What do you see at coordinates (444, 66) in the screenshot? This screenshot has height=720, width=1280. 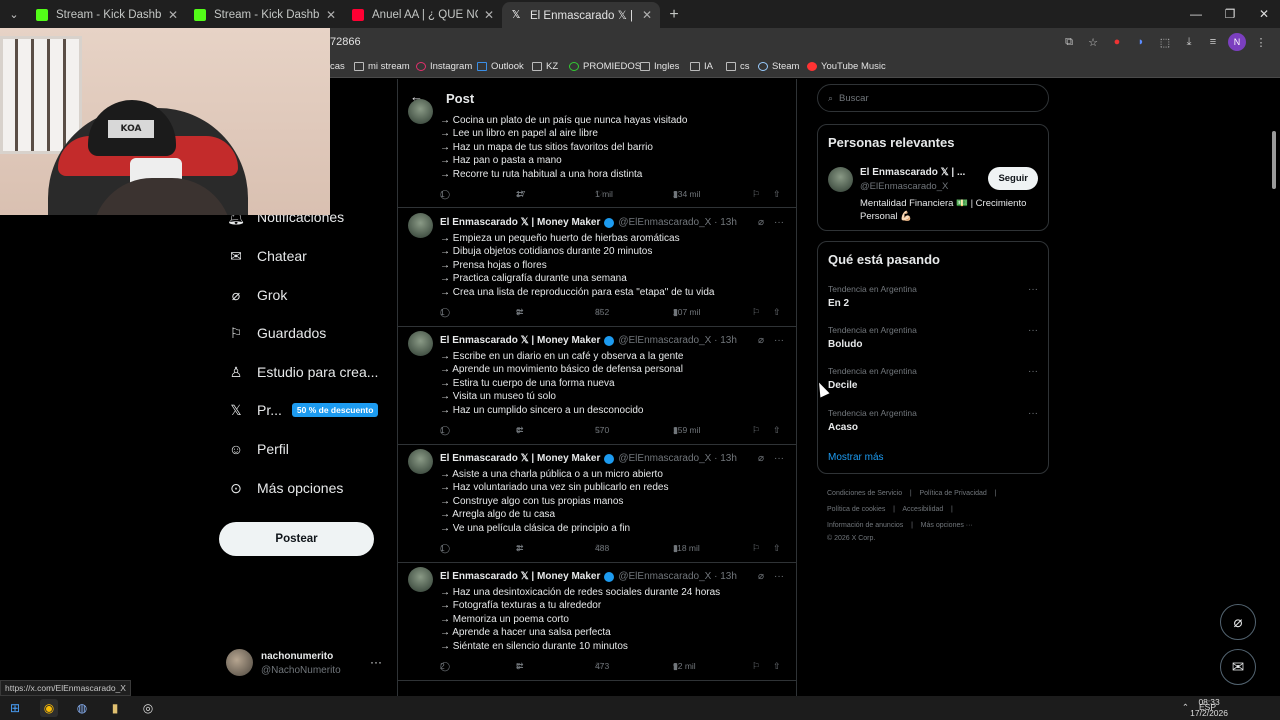 I see `bookmark-item: Instagram` at bounding box center [444, 66].